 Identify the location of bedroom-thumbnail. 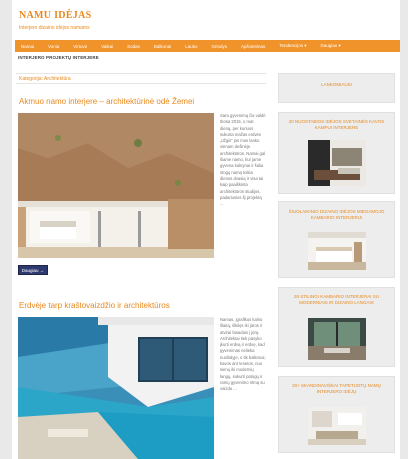
(337, 251).